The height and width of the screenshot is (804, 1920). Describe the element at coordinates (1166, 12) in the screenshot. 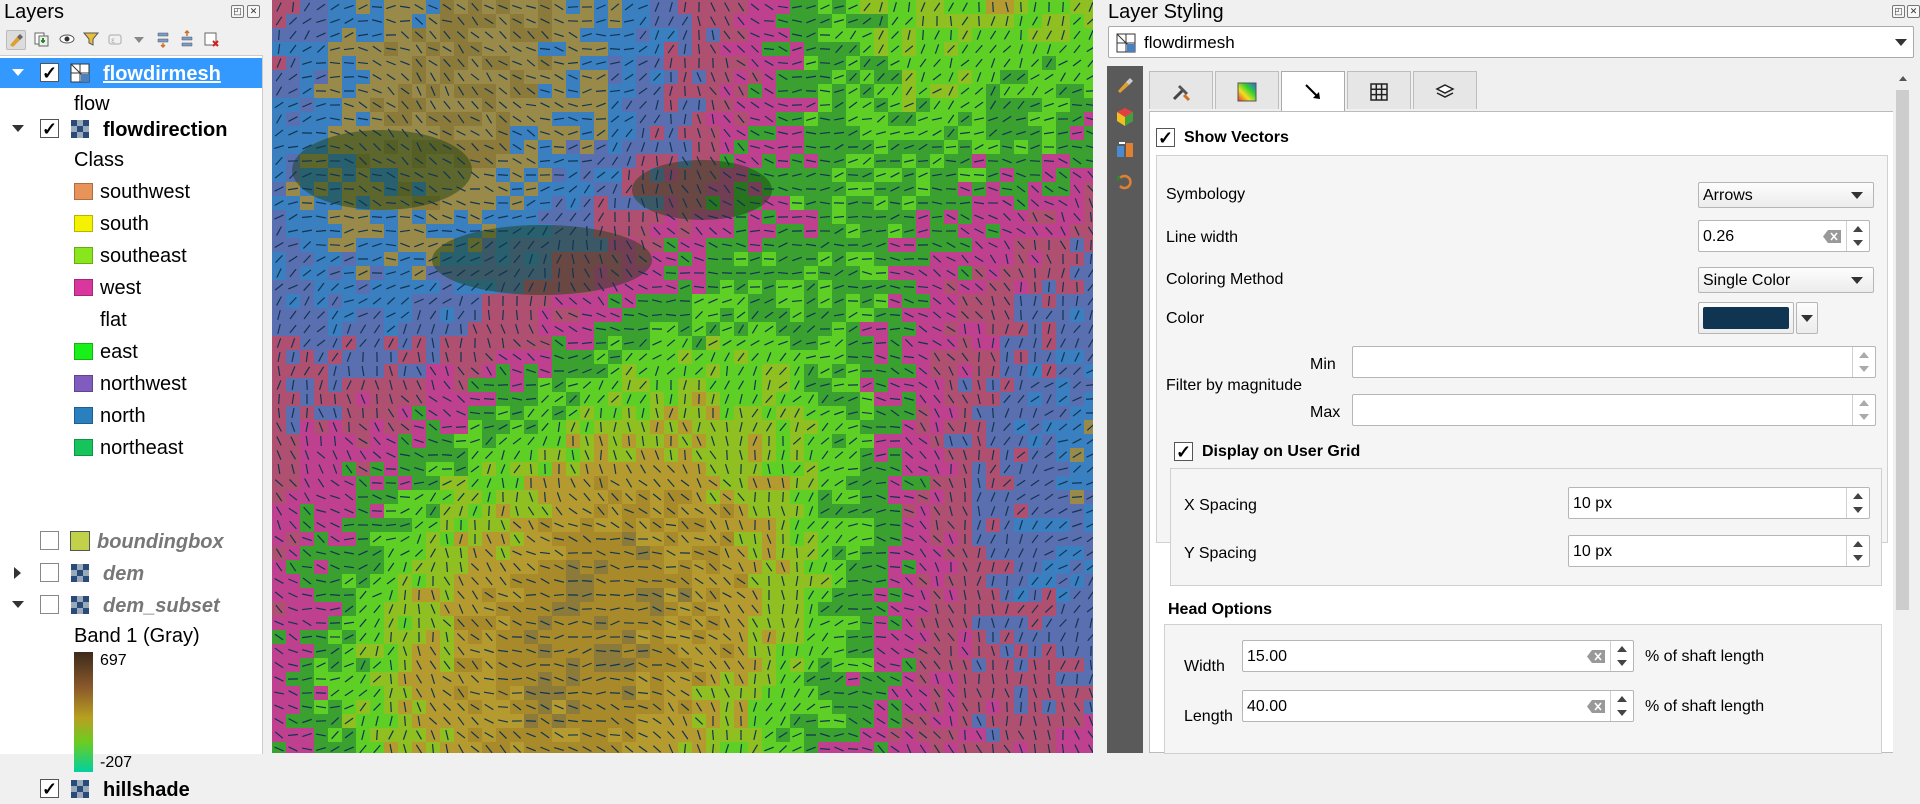

I see `styling-panel-title: Layer Styling` at that location.